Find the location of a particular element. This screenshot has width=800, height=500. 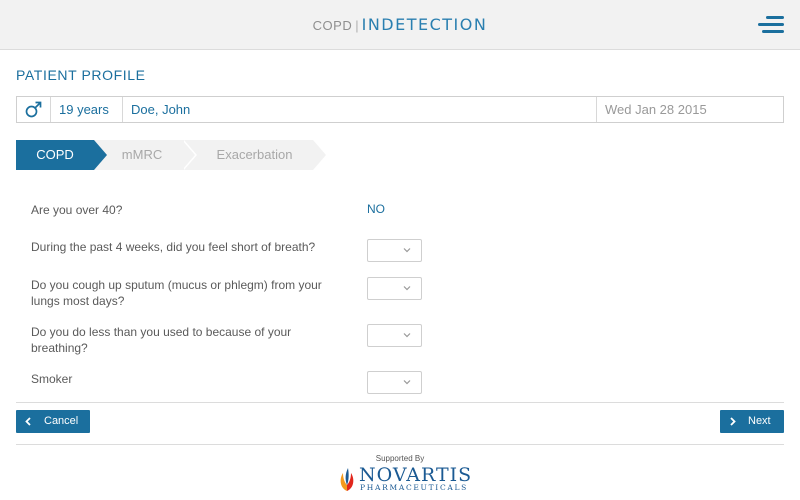

patient-age: 19 years is located at coordinates (87, 109).